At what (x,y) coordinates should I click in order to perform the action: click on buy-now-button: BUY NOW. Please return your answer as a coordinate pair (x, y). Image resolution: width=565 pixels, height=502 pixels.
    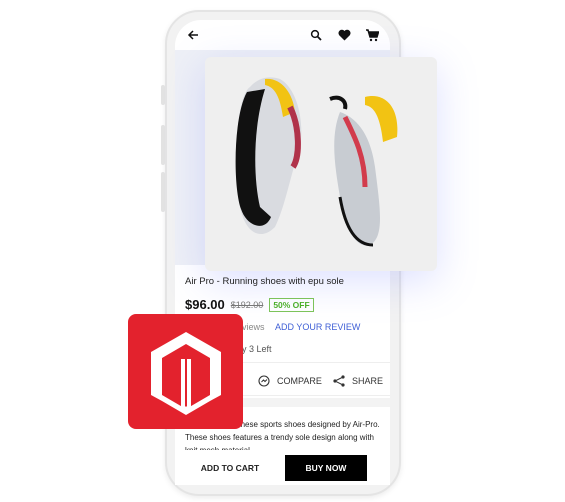
    Looking at the image, I should click on (326, 467).